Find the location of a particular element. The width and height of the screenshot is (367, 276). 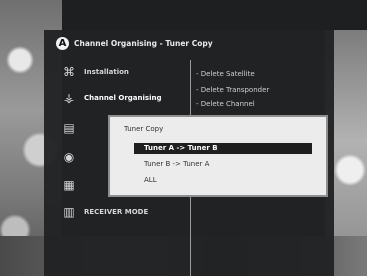

menu-item-installation: ⌘ Installation is located at coordinates (95, 72).